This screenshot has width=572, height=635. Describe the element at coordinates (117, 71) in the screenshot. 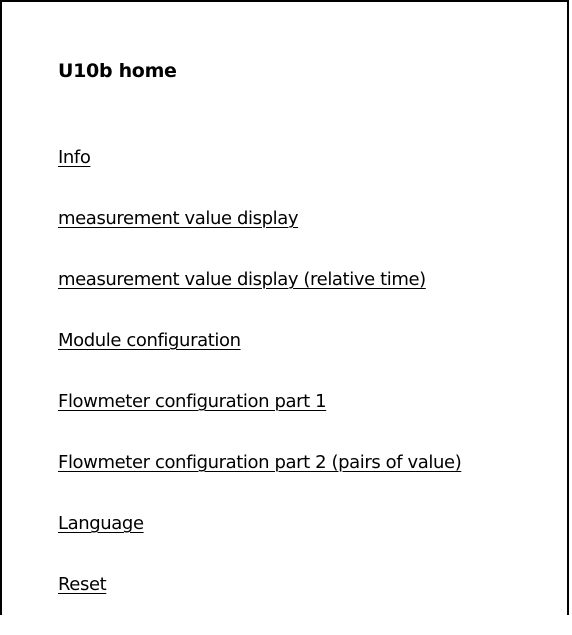

I see `page-title: U10b home` at that location.